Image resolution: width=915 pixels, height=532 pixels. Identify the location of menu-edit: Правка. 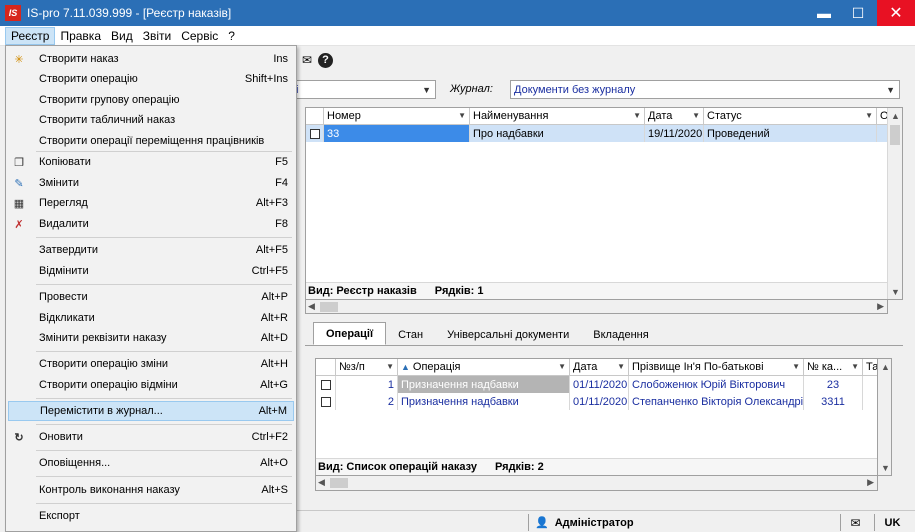
(80, 36).